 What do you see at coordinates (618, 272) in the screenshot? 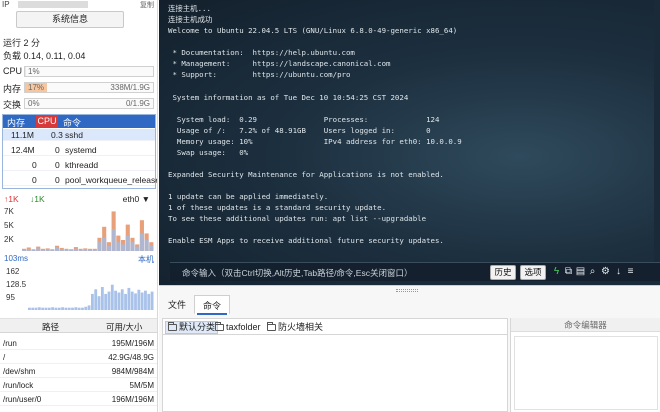
I see `download-icon: ↓` at bounding box center [618, 272].